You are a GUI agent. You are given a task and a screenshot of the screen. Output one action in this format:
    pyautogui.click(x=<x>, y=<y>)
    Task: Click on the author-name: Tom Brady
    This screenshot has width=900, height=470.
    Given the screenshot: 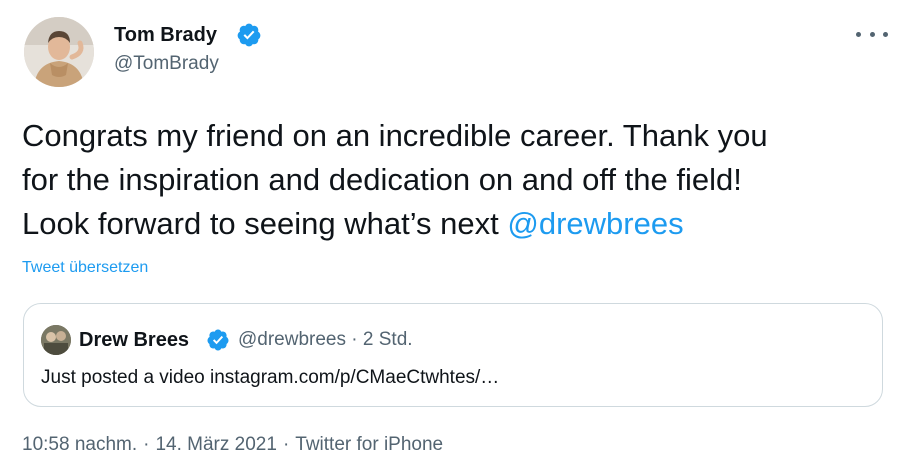 What is the action you would take?
    pyautogui.click(x=165, y=35)
    